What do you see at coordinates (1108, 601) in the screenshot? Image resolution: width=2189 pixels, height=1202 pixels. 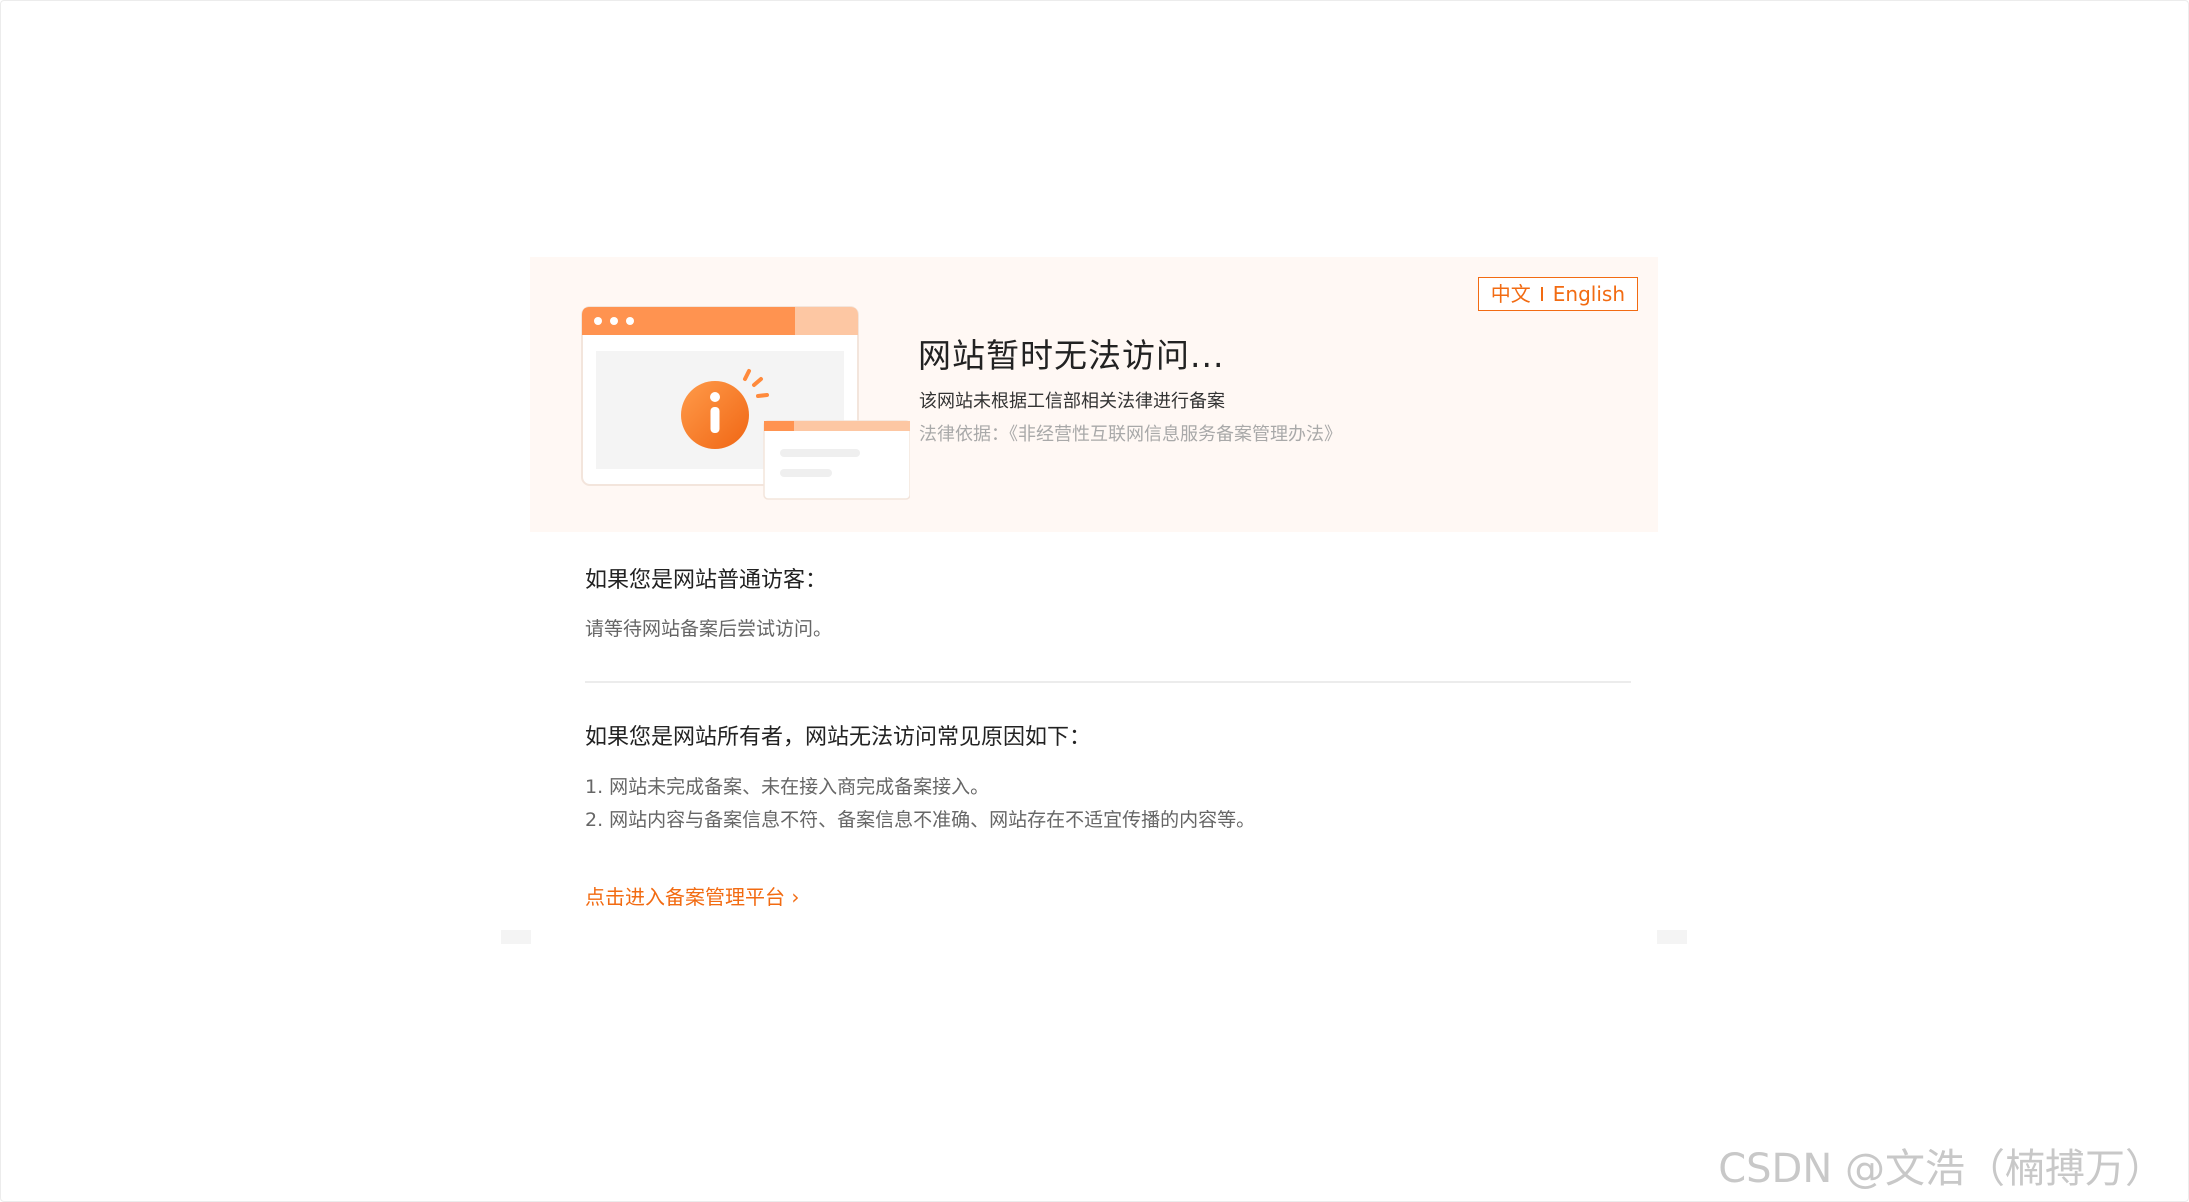 I see `visitor-section: 如果您是网站普通访客： 请等待网站备案后尝试访问。` at bounding box center [1108, 601].